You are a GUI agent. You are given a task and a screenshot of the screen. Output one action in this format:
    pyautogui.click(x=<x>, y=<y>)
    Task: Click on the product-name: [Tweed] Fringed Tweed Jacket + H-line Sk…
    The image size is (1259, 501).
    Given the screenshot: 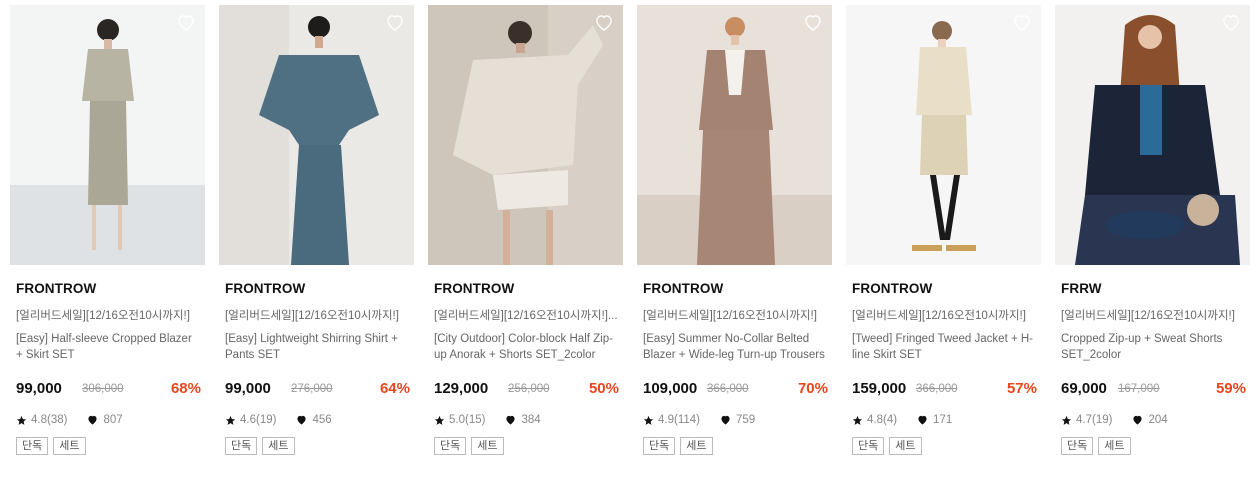 What is the action you would take?
    pyautogui.click(x=944, y=347)
    